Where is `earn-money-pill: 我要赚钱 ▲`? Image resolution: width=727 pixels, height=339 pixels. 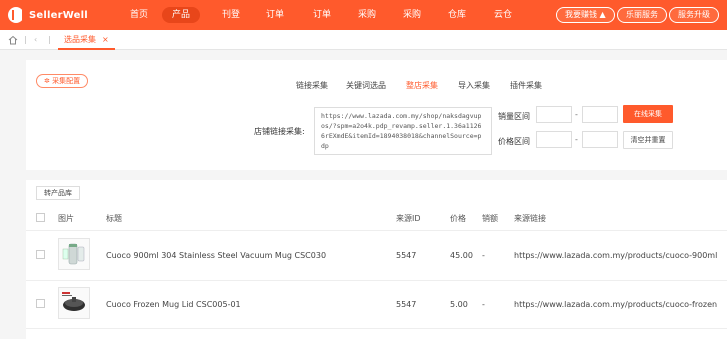
earn-money-pill: 我要赚钱 ▲ is located at coordinates (585, 15).